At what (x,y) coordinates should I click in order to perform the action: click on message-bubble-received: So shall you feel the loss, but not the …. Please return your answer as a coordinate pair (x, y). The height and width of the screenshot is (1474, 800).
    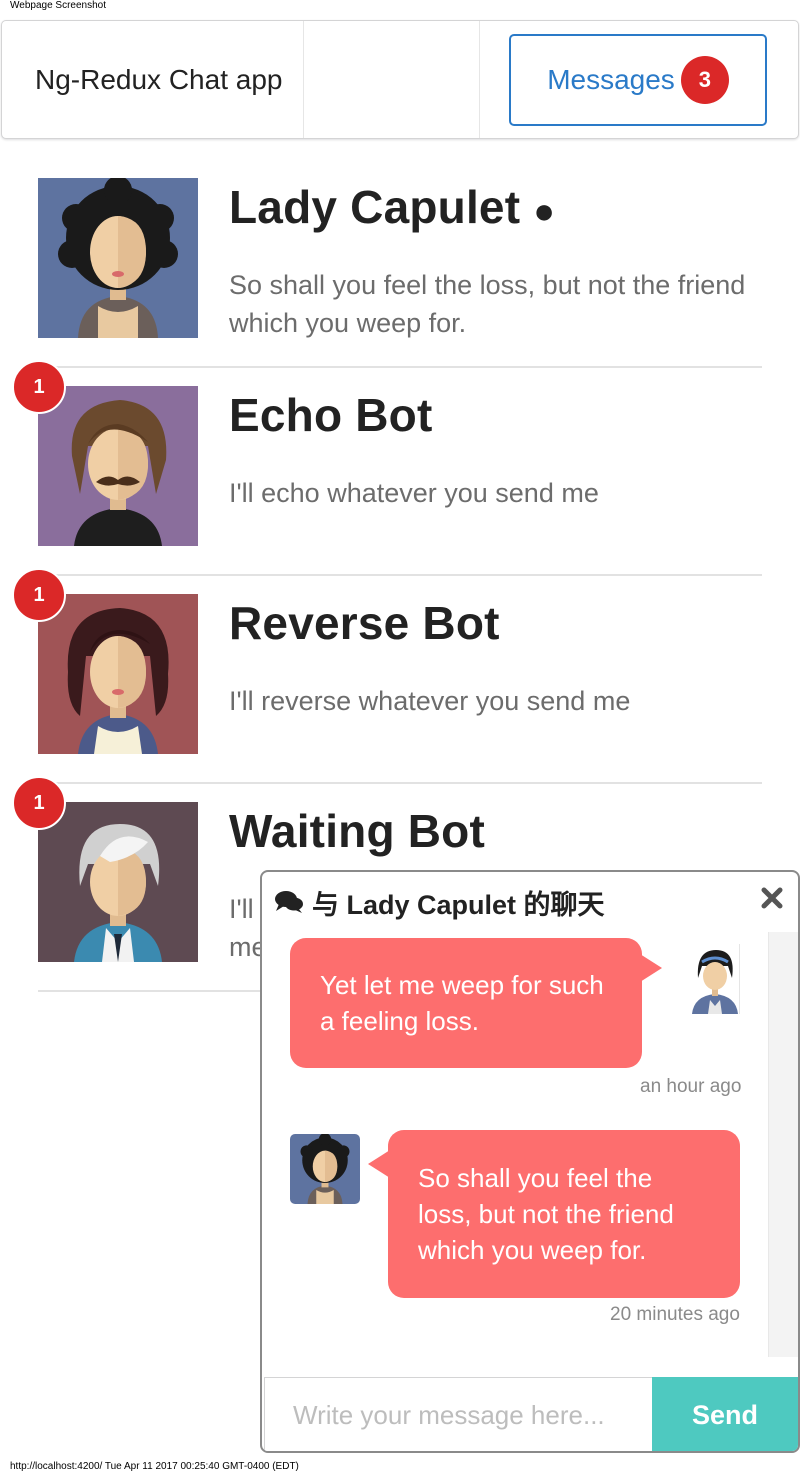
    Looking at the image, I should click on (564, 1214).